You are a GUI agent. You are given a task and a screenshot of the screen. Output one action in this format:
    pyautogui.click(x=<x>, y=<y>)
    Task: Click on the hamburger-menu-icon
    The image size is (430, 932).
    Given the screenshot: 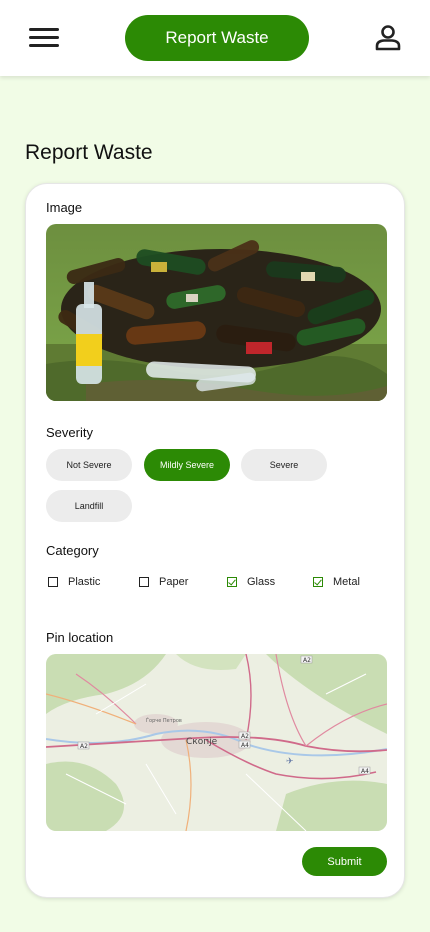 What is the action you would take?
    pyautogui.click(x=44, y=38)
    